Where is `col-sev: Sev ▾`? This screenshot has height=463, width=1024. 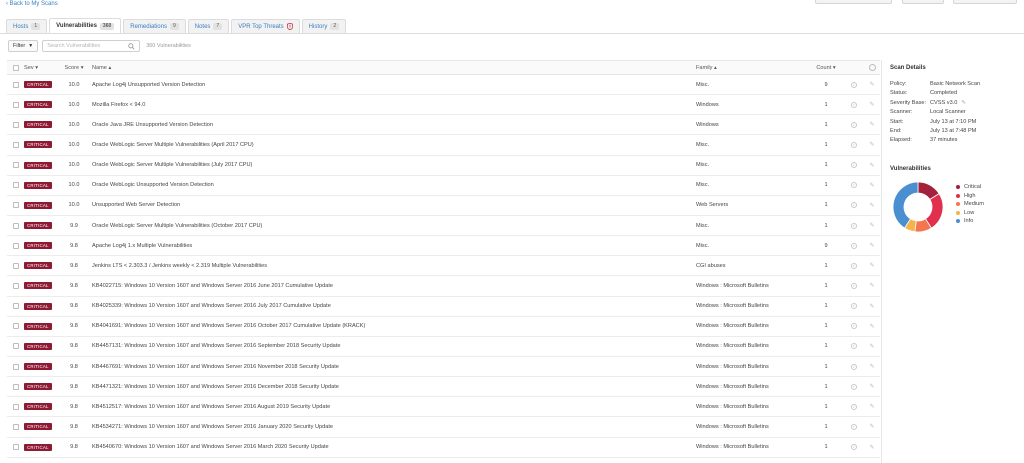 col-sev: Sev ▾ is located at coordinates (42, 68).